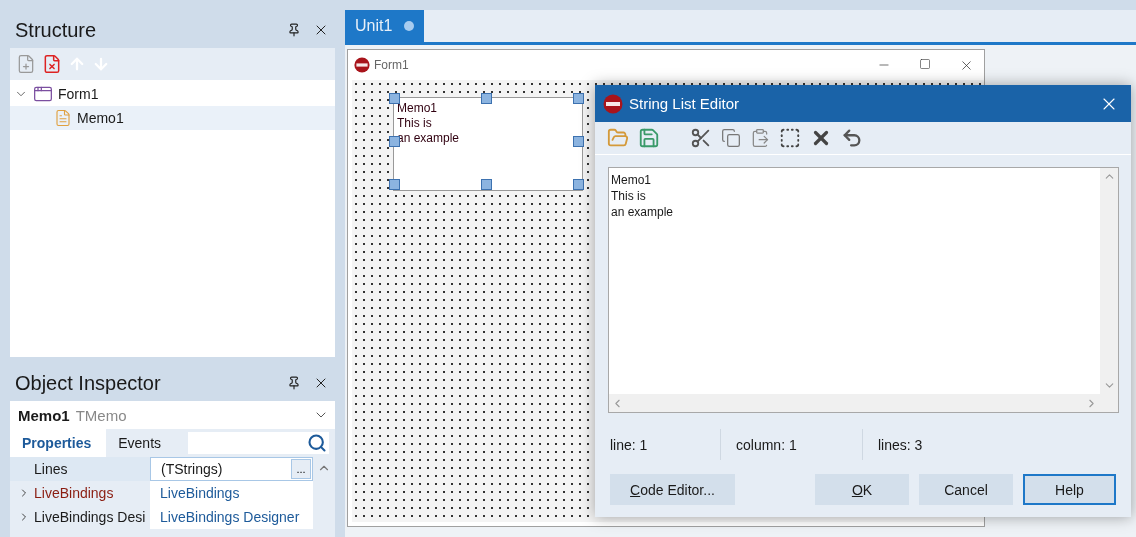 This screenshot has width=1136, height=537. I want to click on property-value: LiveBindings Designer, so click(231, 517).